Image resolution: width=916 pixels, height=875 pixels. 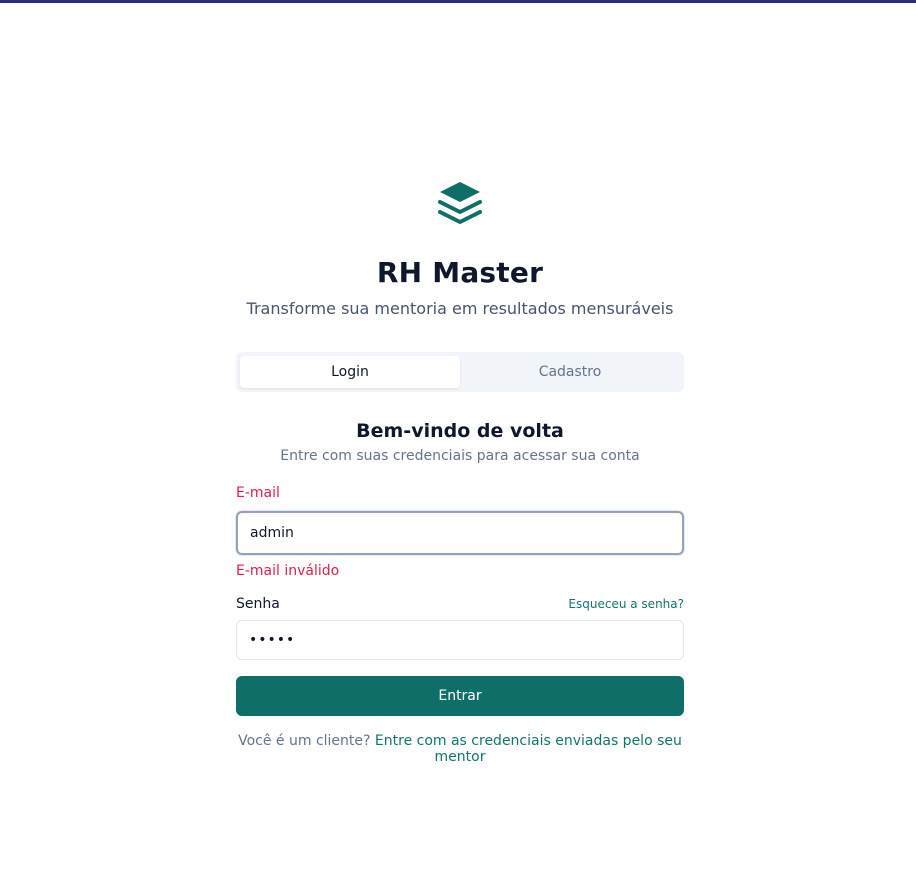 What do you see at coordinates (570, 372) in the screenshot?
I see `tab-cadastro: Cadastro` at bounding box center [570, 372].